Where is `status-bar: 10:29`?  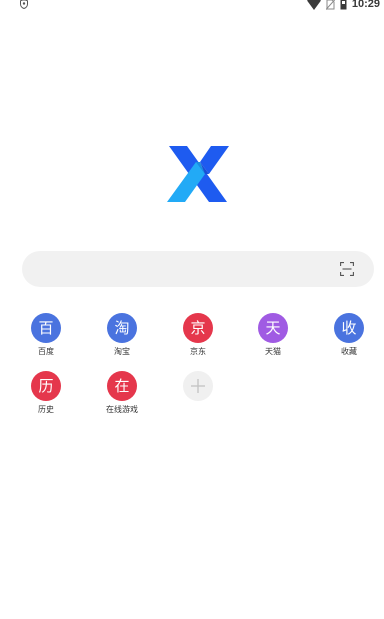
status-bar: 10:29 is located at coordinates (192, 6).